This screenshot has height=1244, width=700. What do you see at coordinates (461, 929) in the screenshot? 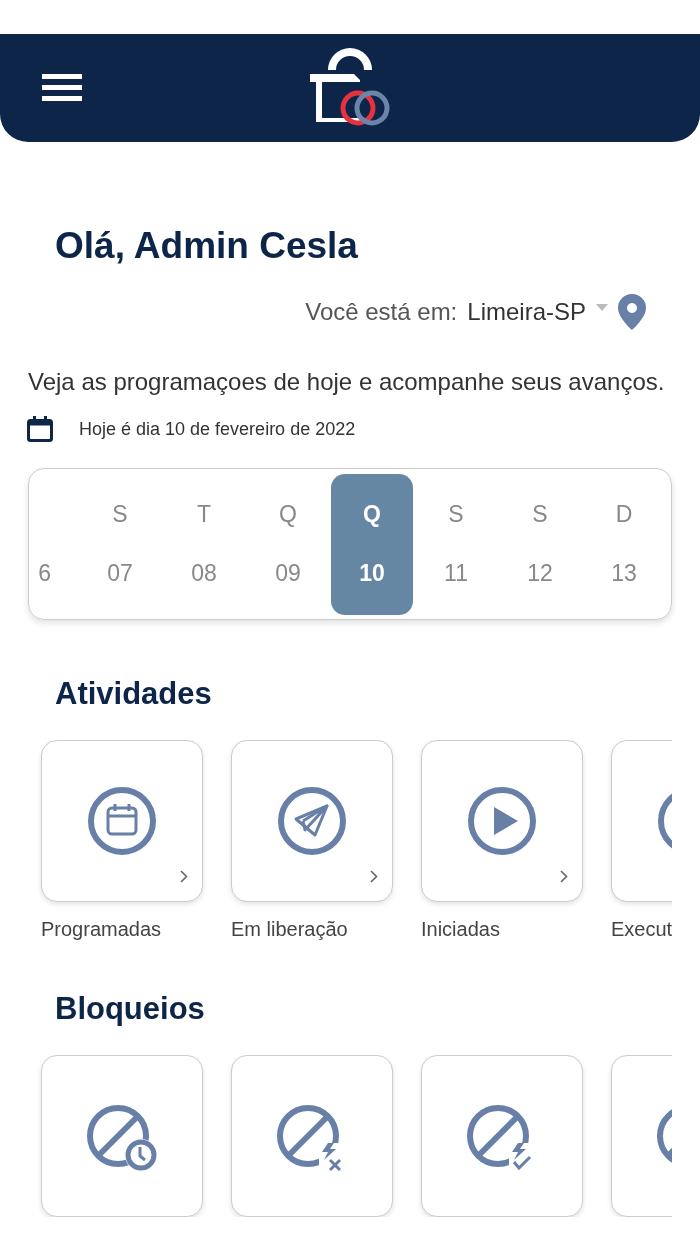
I see `tile-label: Iniciadas` at bounding box center [461, 929].